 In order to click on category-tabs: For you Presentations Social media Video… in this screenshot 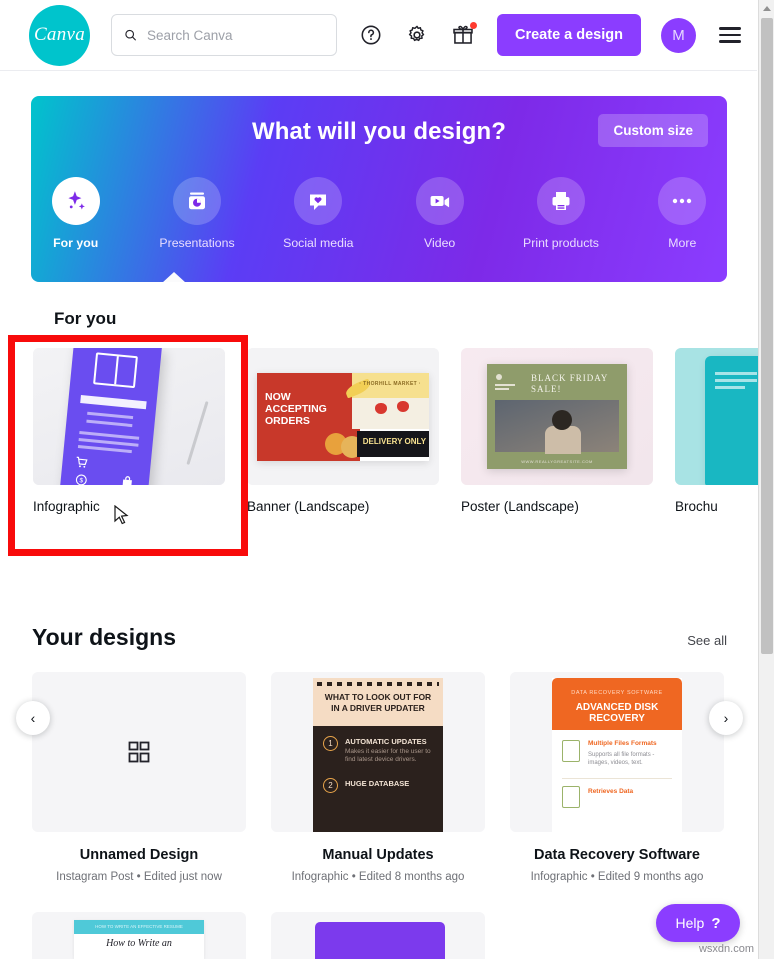, I will do `click(379, 213)`.